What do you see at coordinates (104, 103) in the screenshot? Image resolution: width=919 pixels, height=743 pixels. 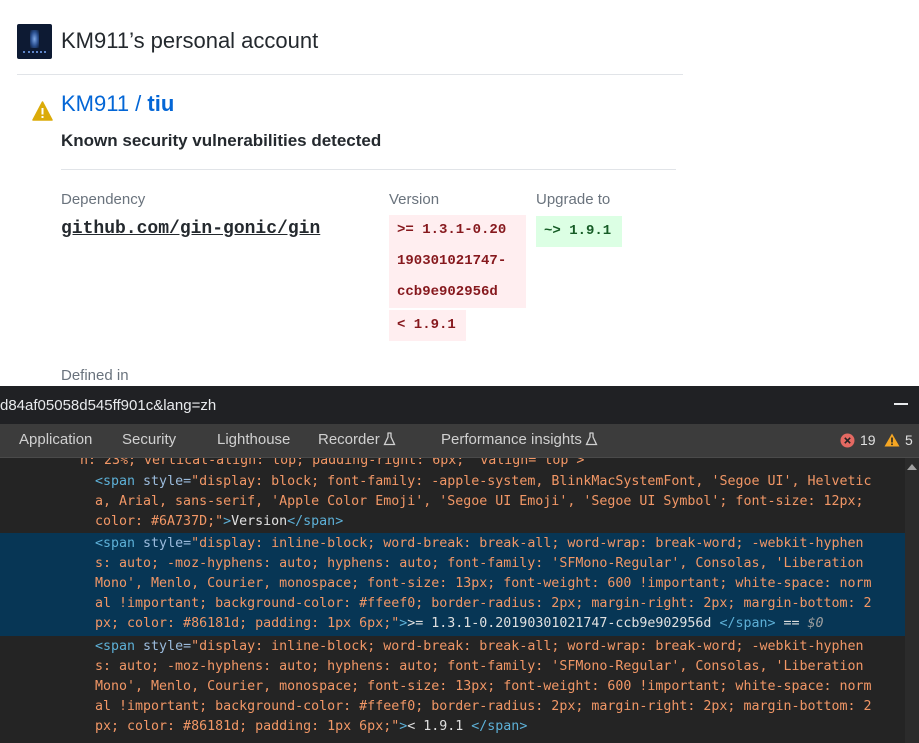 I see `repo-owner: KM911 /` at bounding box center [104, 103].